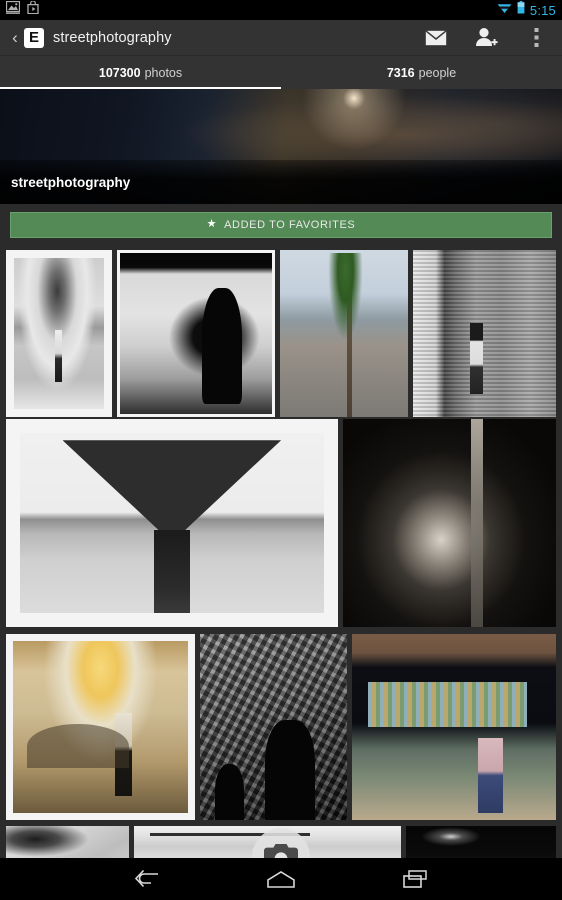 The height and width of the screenshot is (900, 562). I want to click on action-bar-actions, so click(489, 38).